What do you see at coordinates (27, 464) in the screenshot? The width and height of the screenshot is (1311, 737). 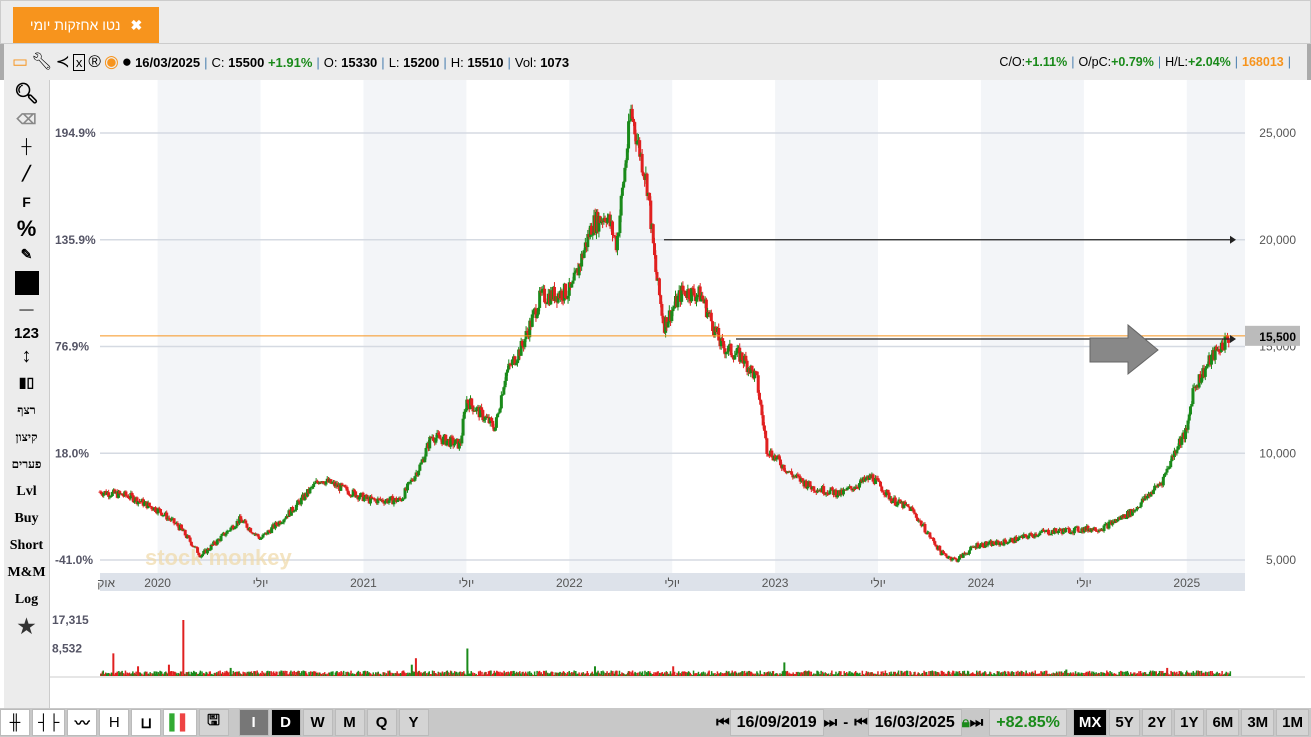 I see `gaps-toggle: פערים` at bounding box center [27, 464].